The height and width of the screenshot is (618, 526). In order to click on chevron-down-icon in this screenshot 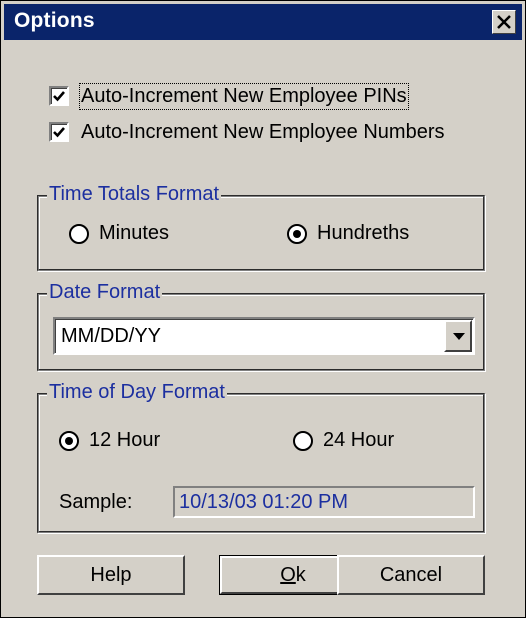, I will do `click(459, 336)`.